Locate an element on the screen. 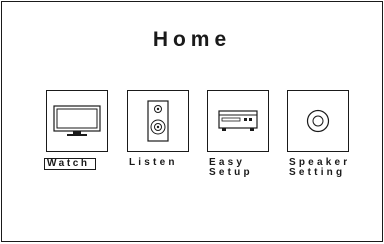 The height and width of the screenshot is (244, 384). menu-item-watch: Watch is located at coordinates (76, 130).